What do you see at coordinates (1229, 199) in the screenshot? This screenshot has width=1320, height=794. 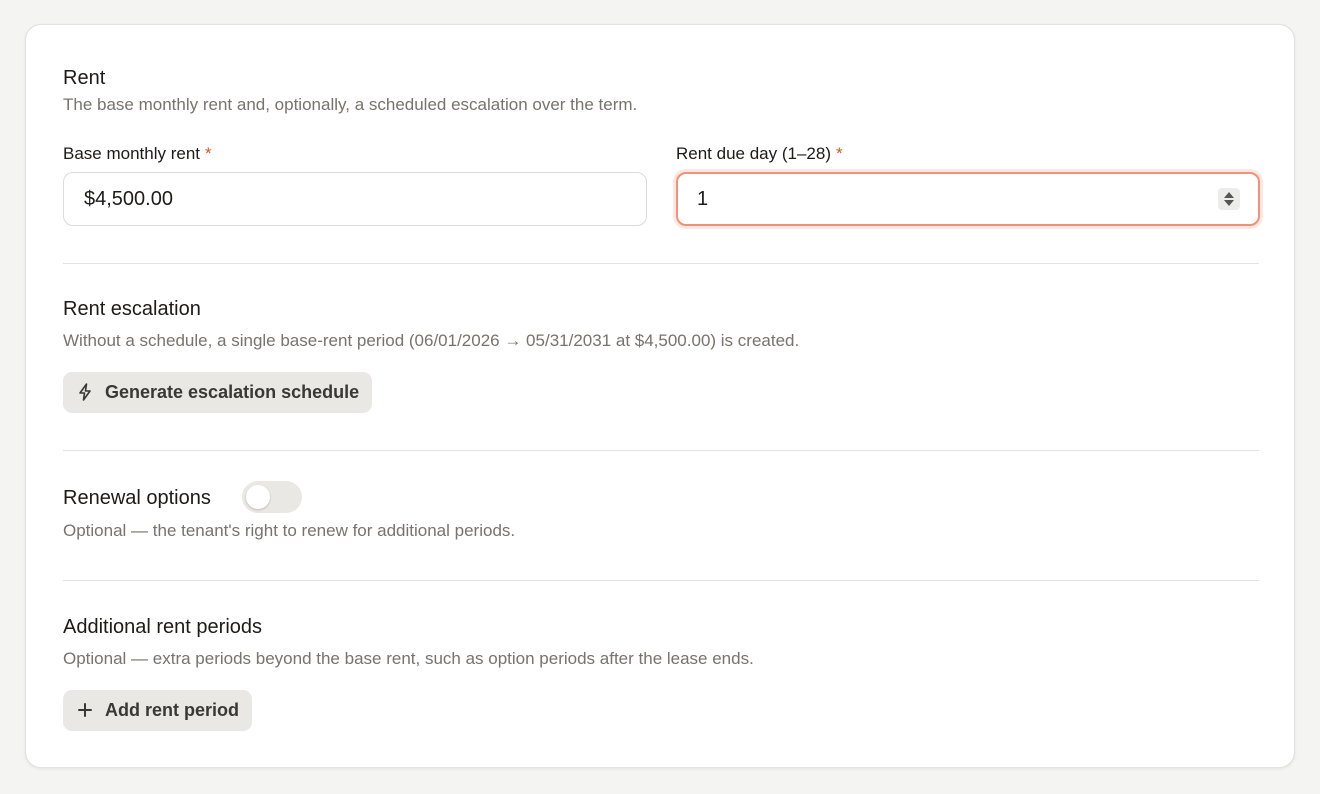 I see `number-spinner-icon` at bounding box center [1229, 199].